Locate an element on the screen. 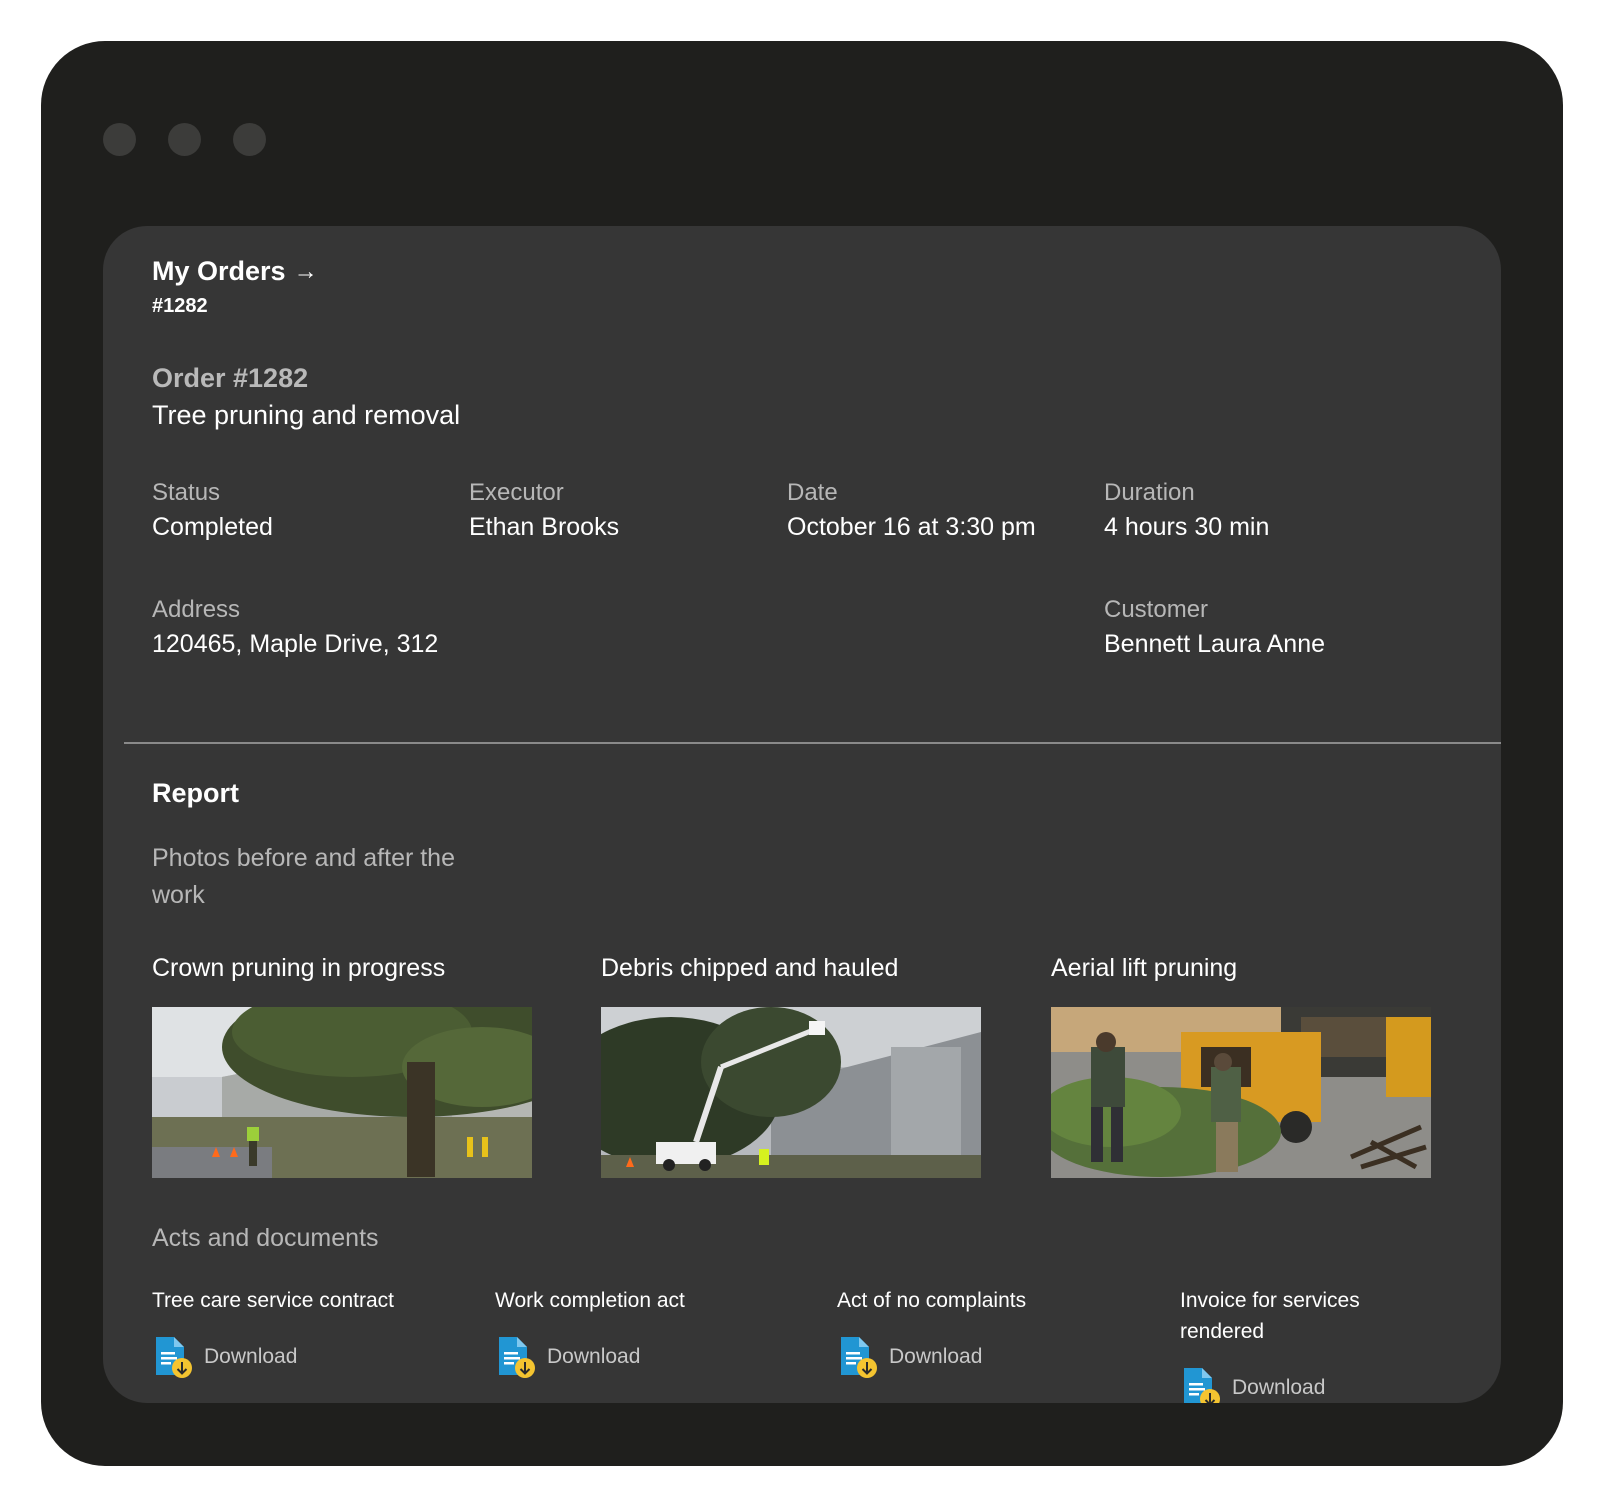  my-orders-link-label: My Orders is located at coordinates (219, 271).